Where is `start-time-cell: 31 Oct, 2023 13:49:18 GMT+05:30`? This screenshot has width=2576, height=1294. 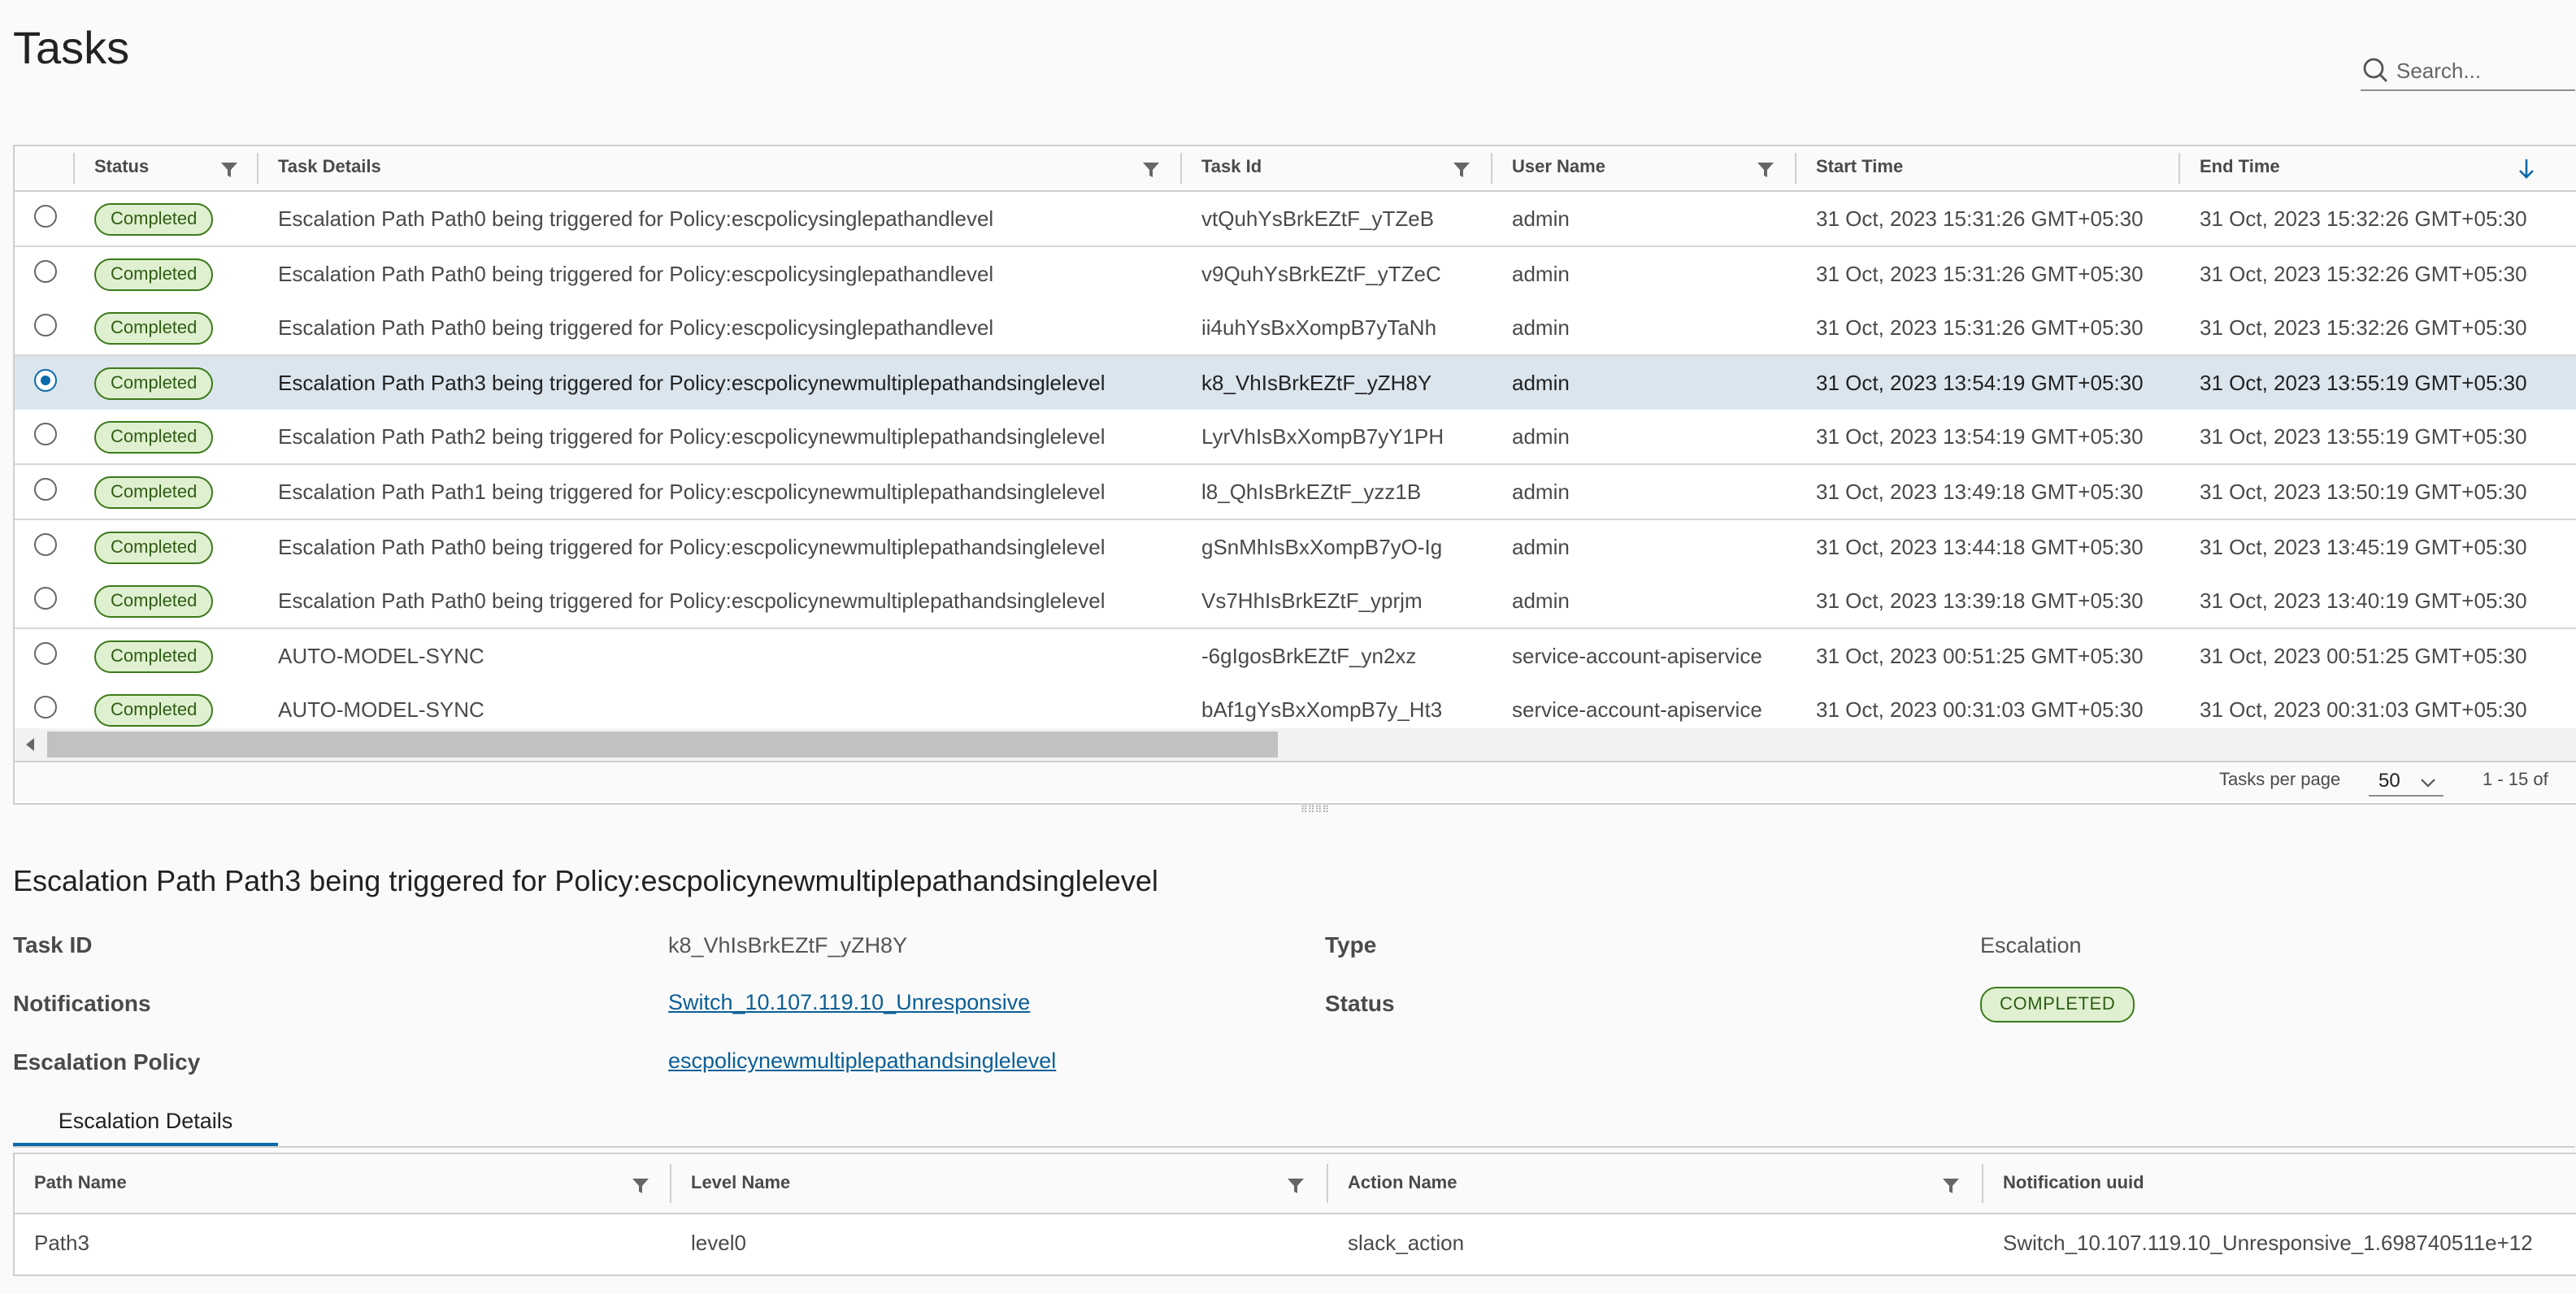 start-time-cell: 31 Oct, 2023 13:49:18 GMT+05:30 is located at coordinates (1980, 492).